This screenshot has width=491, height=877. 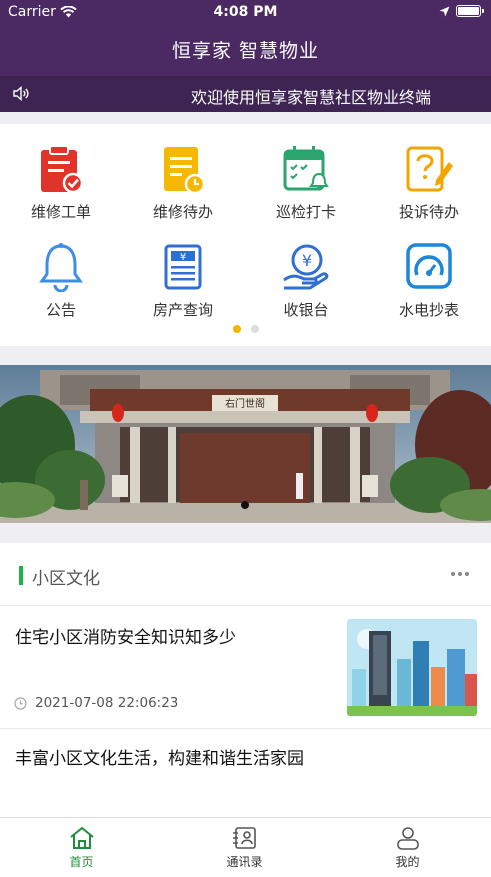 I want to click on meter-icon, so click(x=429, y=266).